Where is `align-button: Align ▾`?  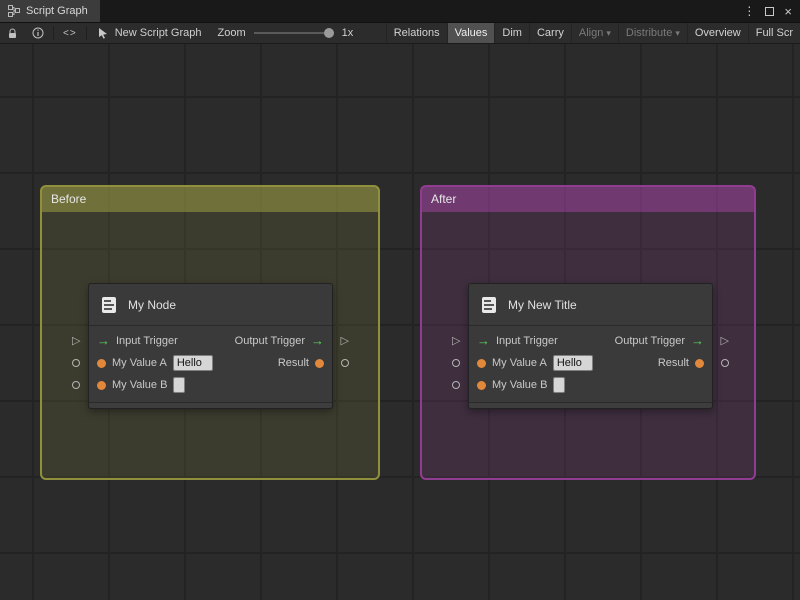
align-button: Align ▾ is located at coordinates (594, 33).